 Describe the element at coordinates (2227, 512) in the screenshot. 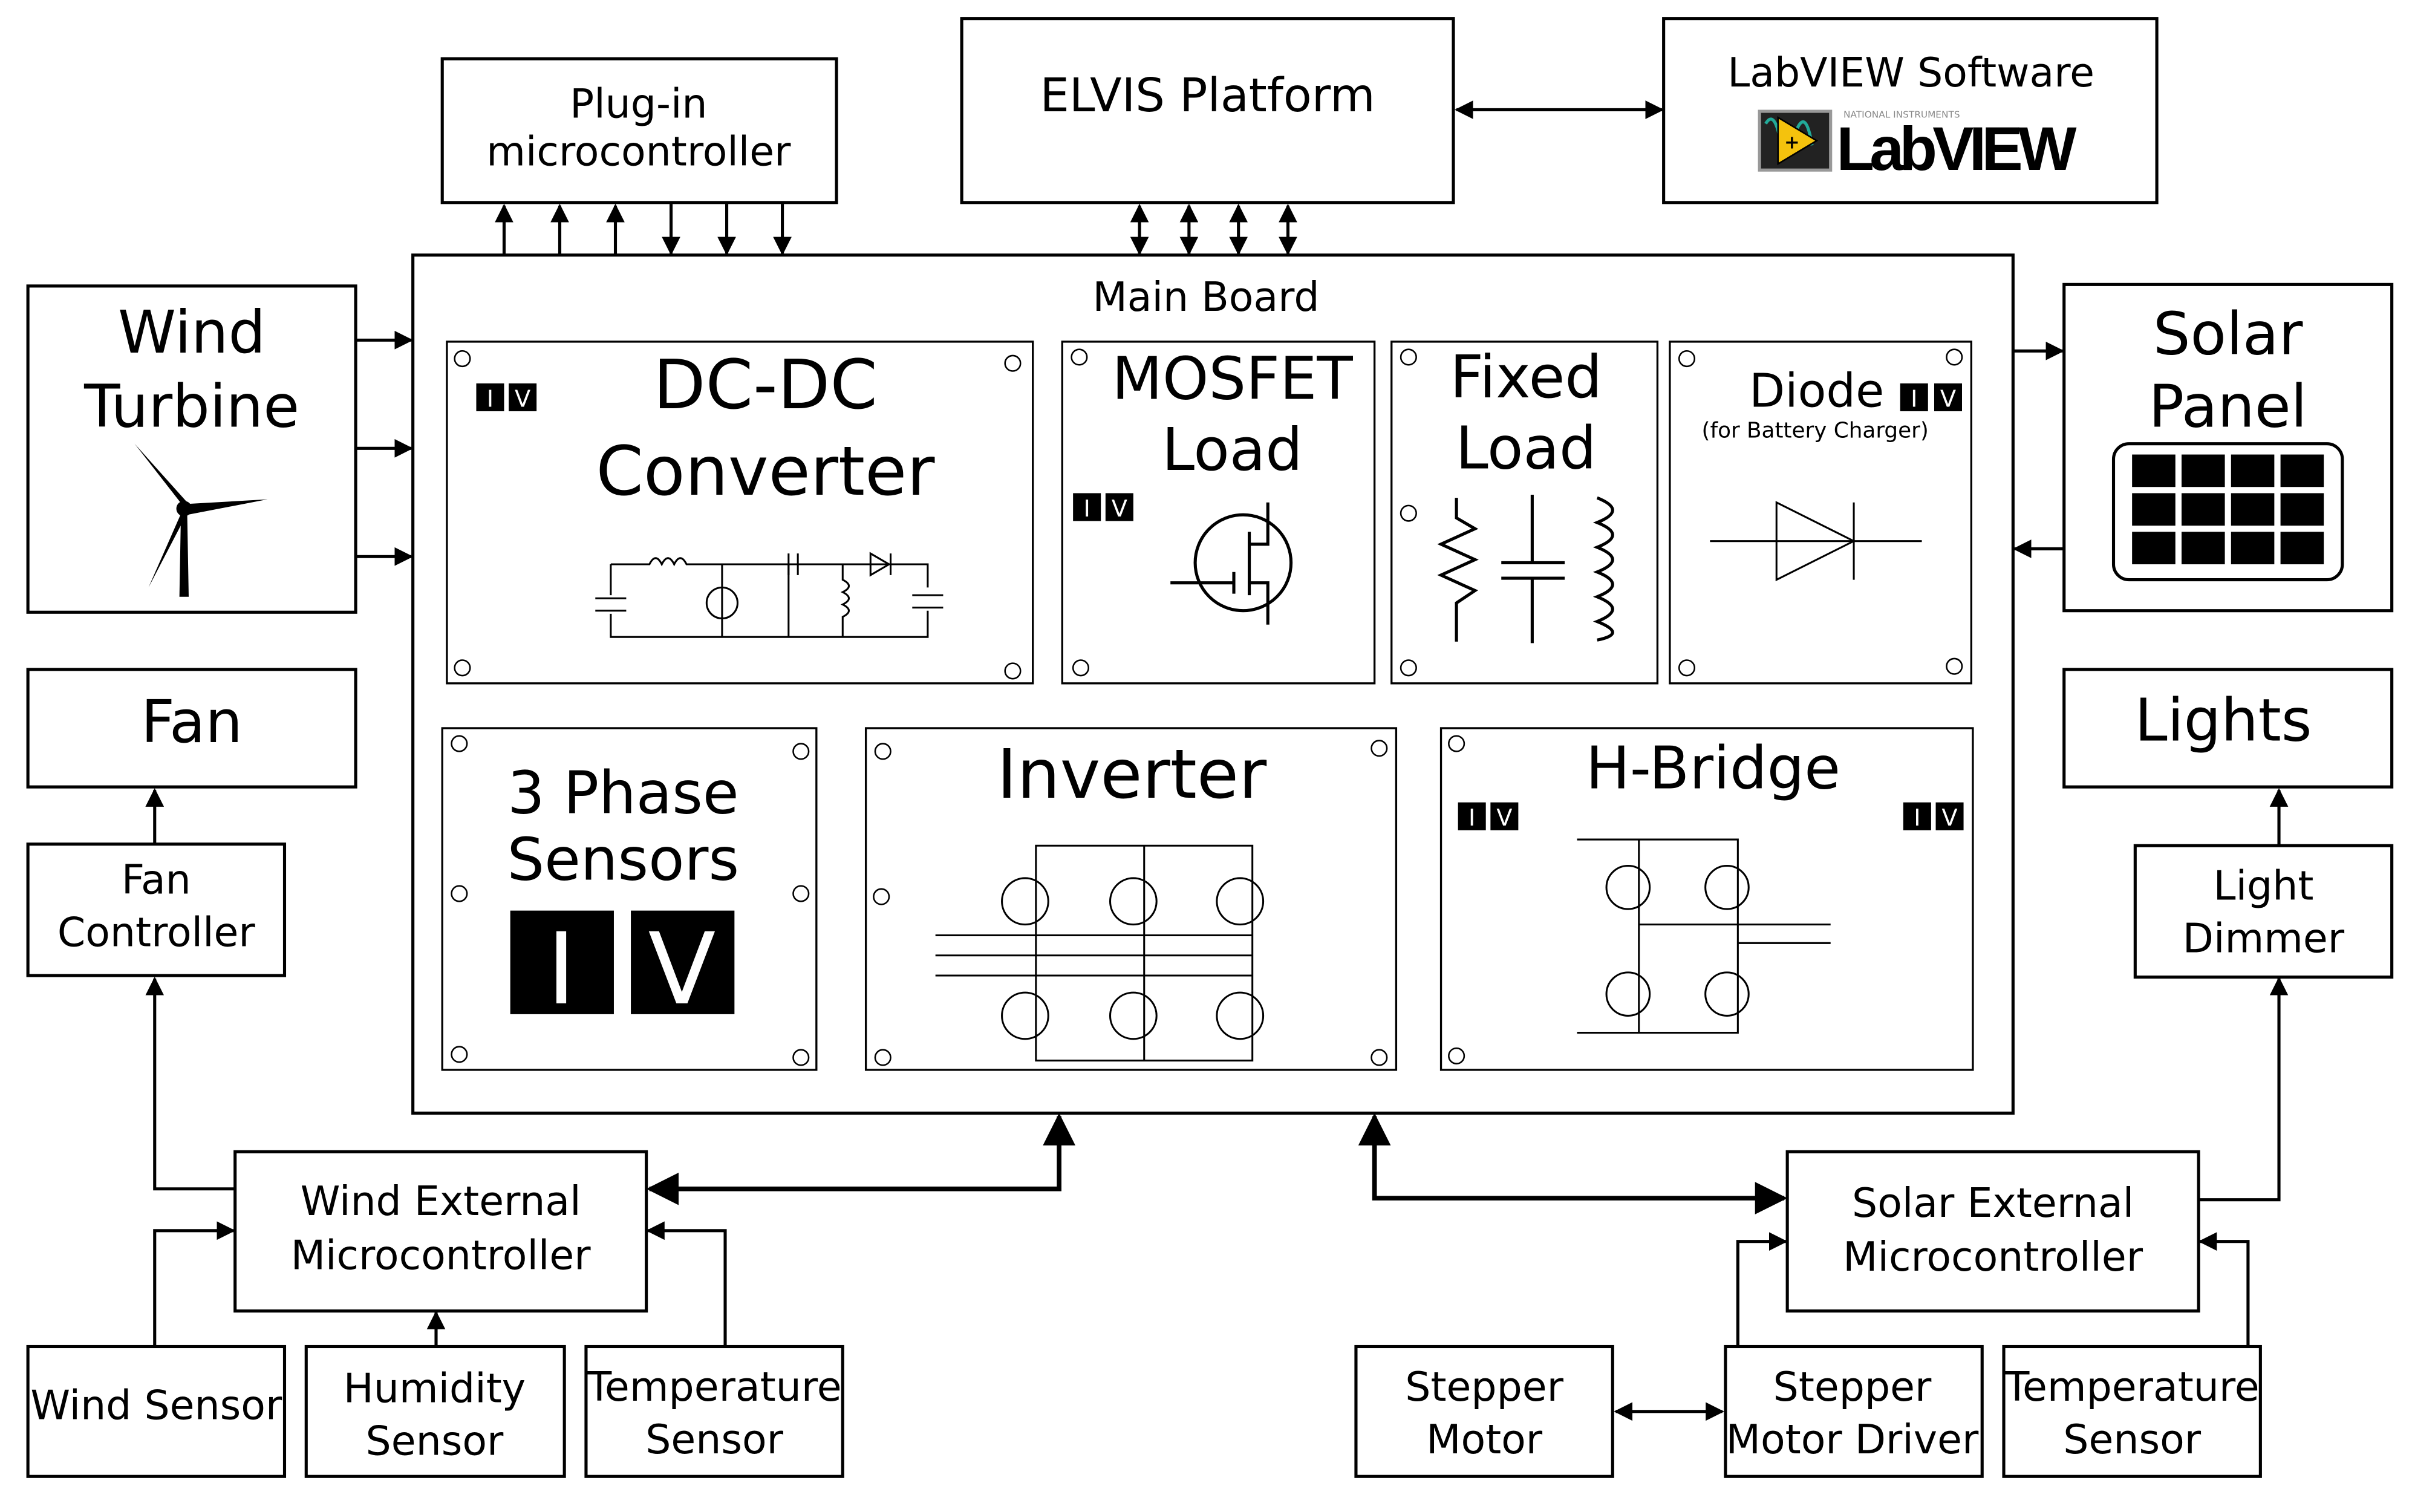

I see `solar-panel-icon` at that location.